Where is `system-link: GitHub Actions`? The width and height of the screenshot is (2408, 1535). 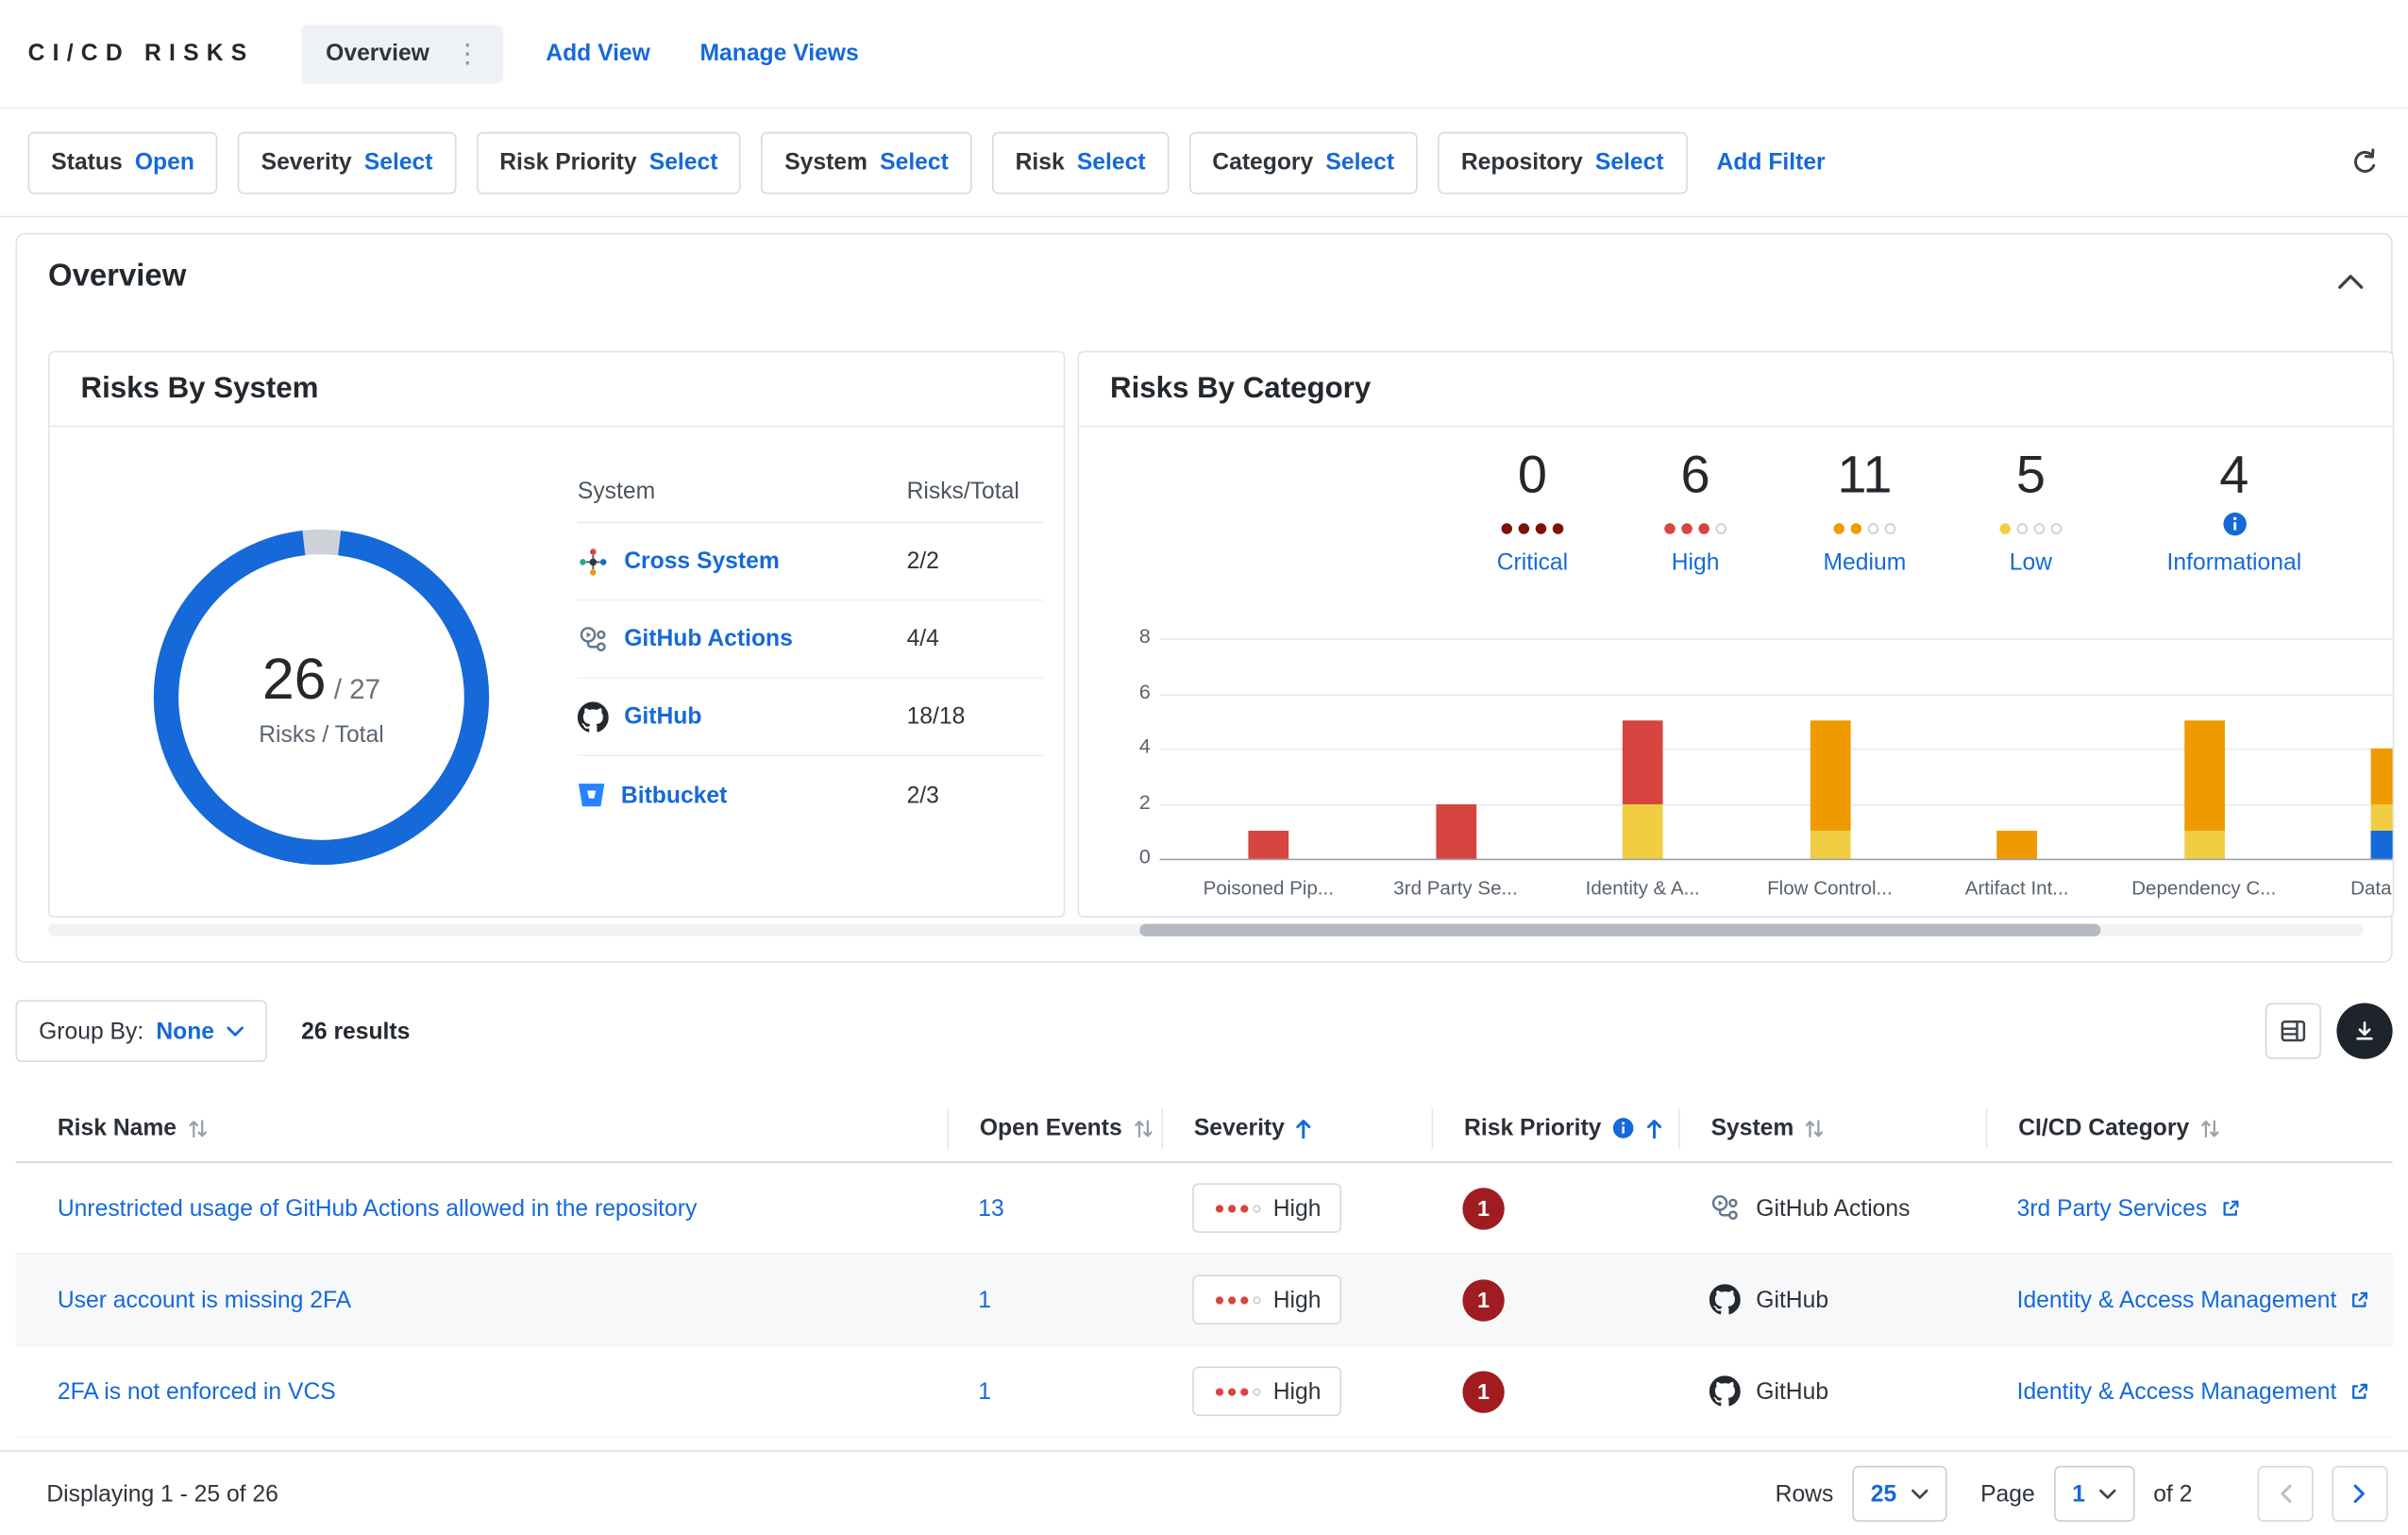 system-link: GitHub Actions is located at coordinates (742, 639).